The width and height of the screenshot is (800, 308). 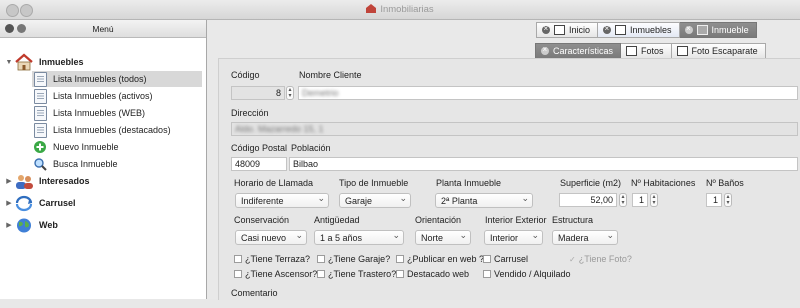 What do you see at coordinates (24, 62) in the screenshot?
I see `house-icon` at bounding box center [24, 62].